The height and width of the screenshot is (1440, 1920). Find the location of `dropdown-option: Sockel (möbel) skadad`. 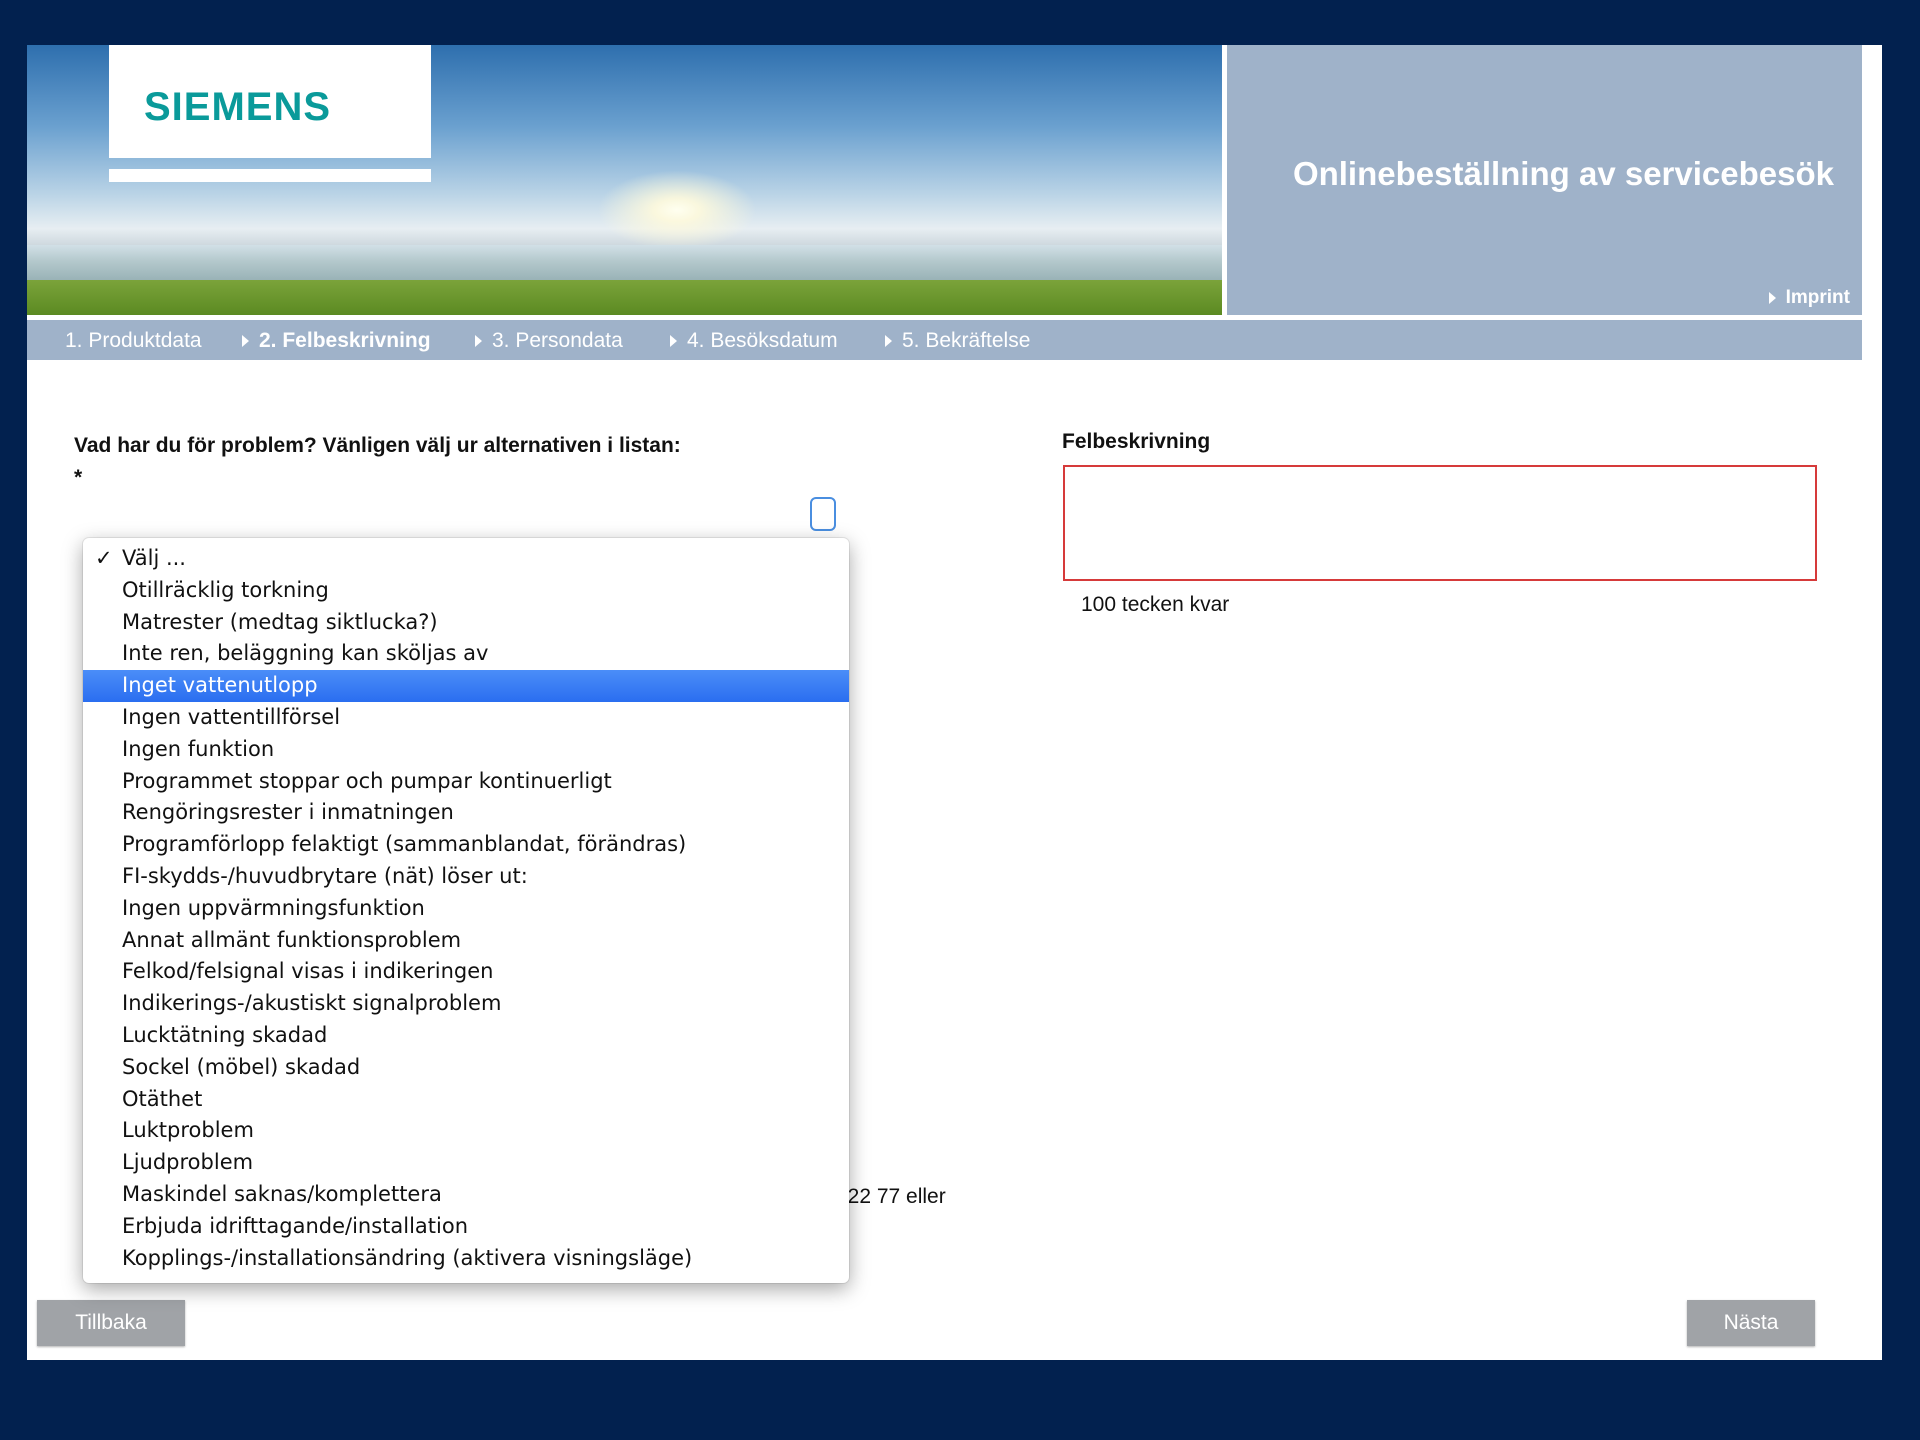

dropdown-option: Sockel (möbel) skadad is located at coordinates (466, 1068).